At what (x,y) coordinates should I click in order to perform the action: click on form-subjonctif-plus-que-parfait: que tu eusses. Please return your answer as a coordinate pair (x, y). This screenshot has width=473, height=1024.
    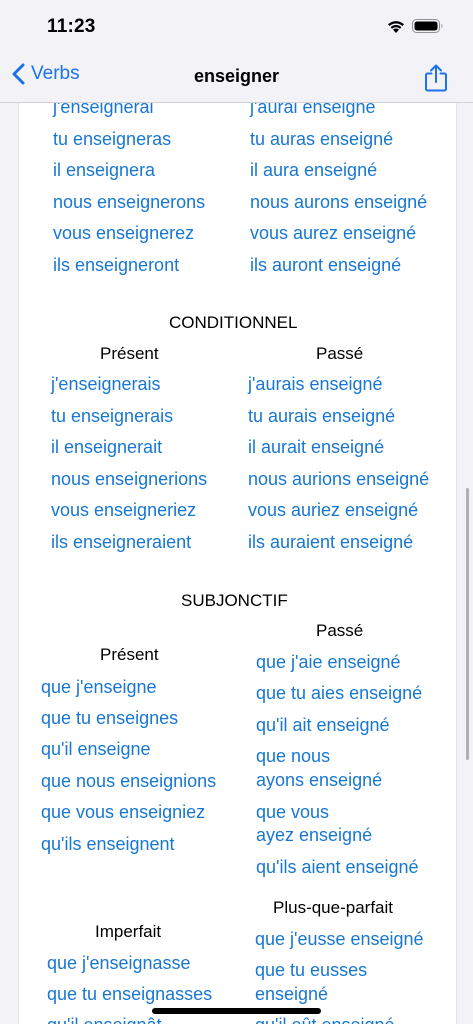
    Looking at the image, I should click on (311, 970).